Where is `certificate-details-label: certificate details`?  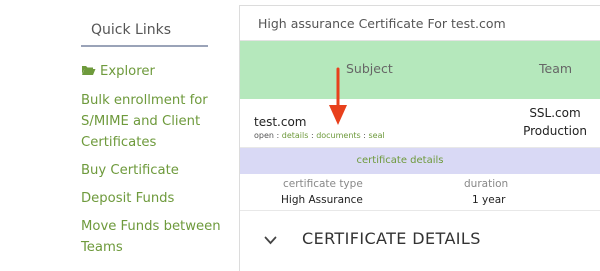
certificate-details-label: certificate details is located at coordinates (400, 160).